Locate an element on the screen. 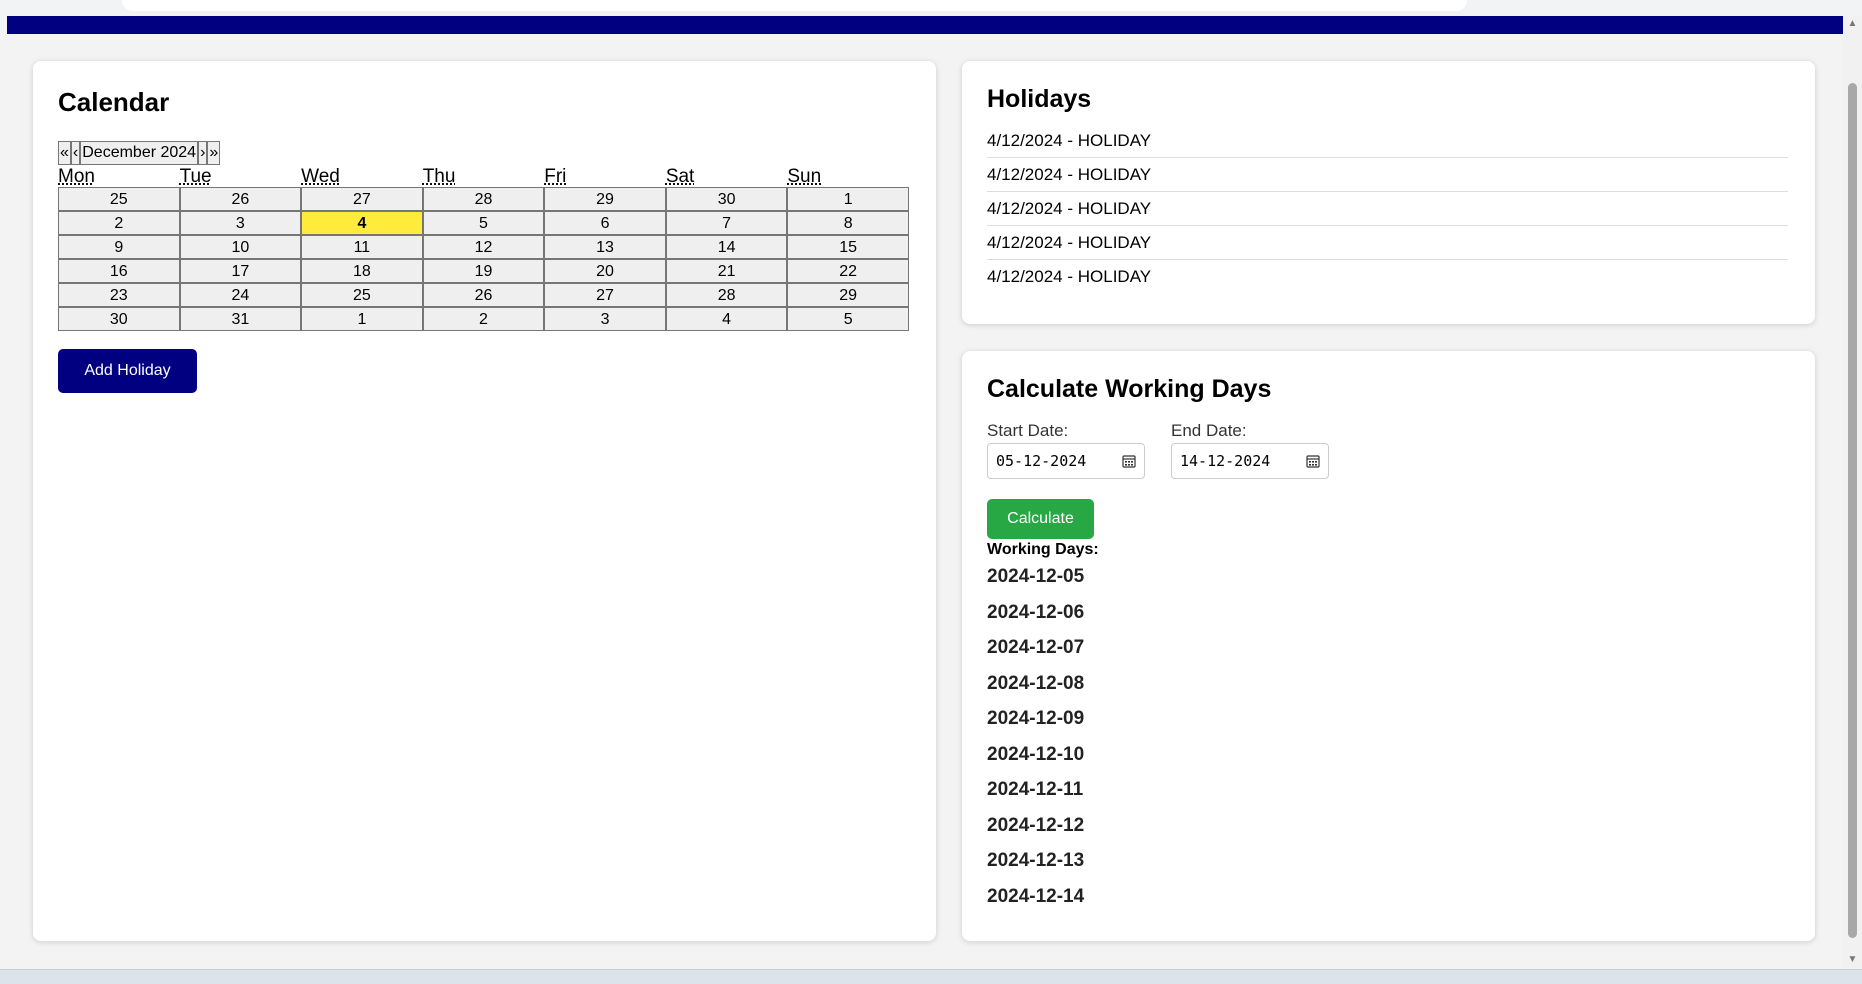 This screenshot has width=1862, height=984. start-date-input: 05-12-2024 is located at coordinates (1066, 461).